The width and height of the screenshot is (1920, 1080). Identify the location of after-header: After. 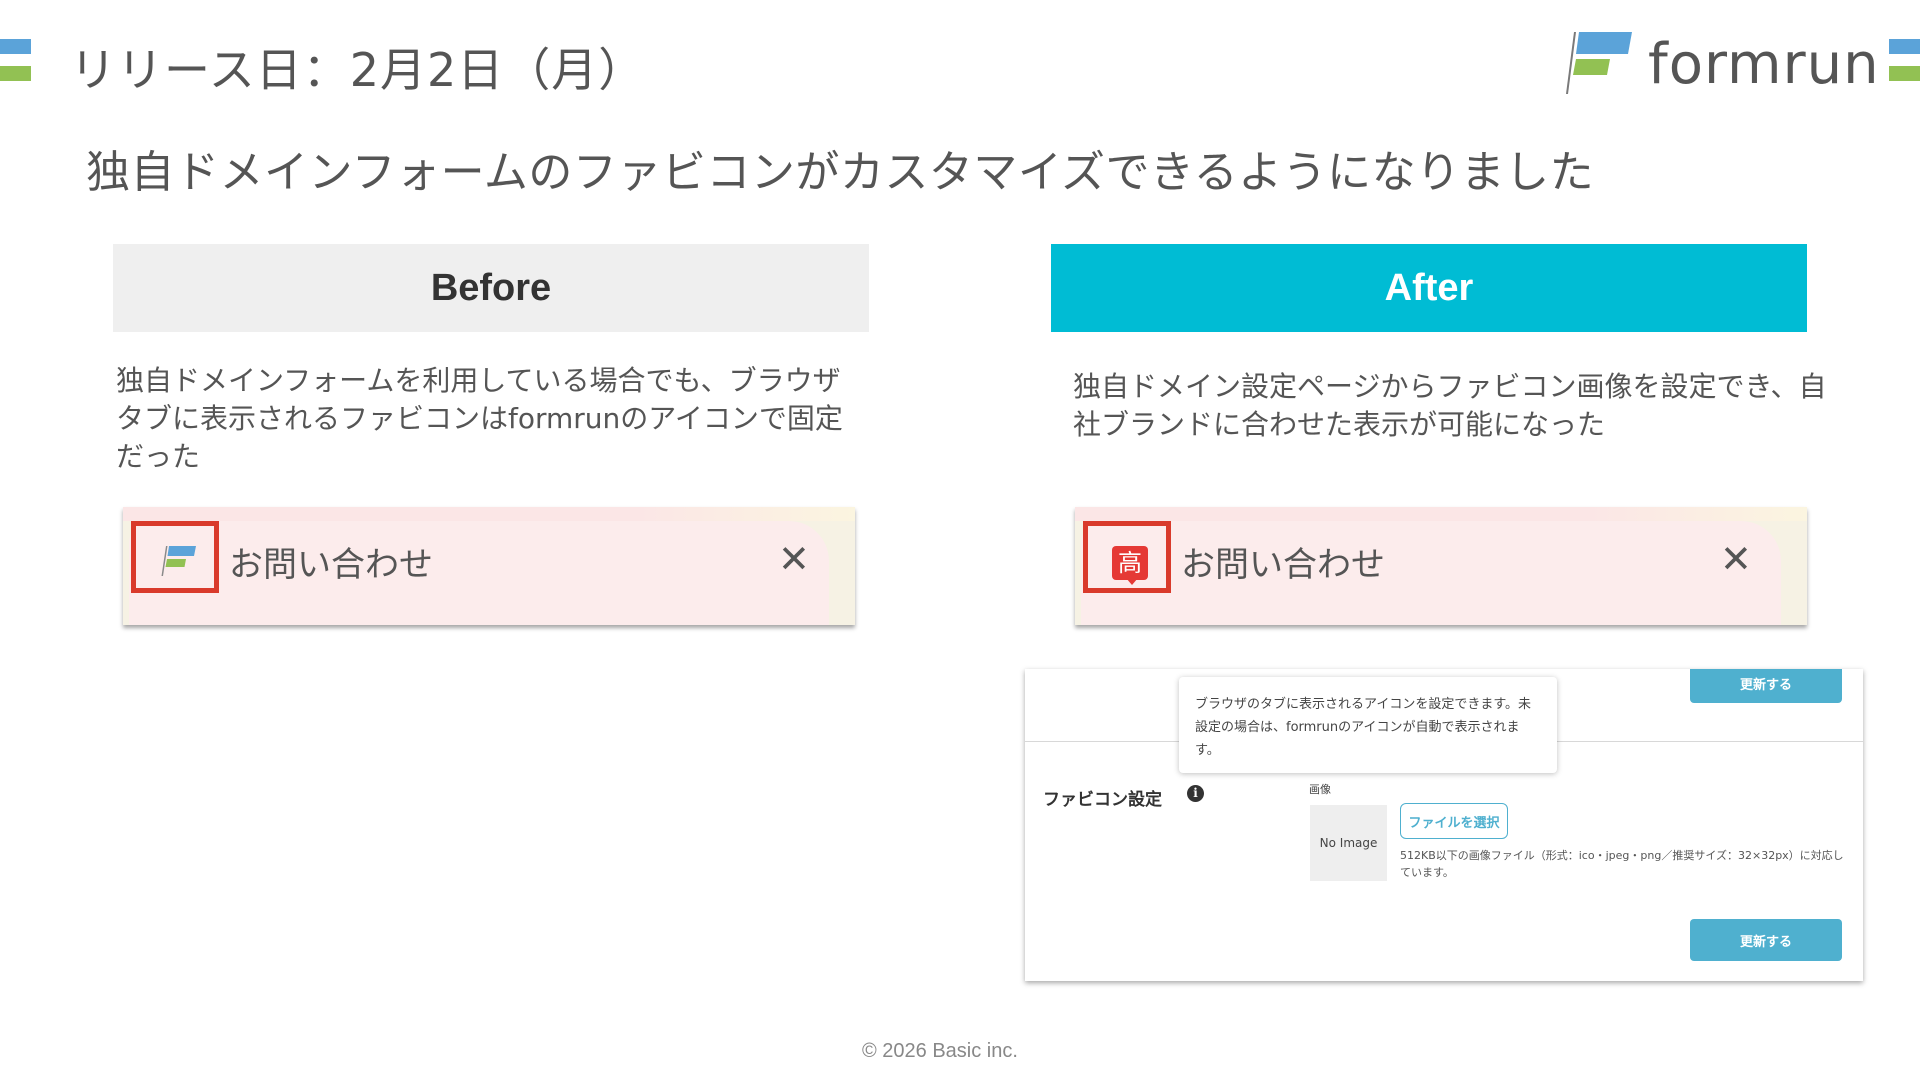
(1429, 288).